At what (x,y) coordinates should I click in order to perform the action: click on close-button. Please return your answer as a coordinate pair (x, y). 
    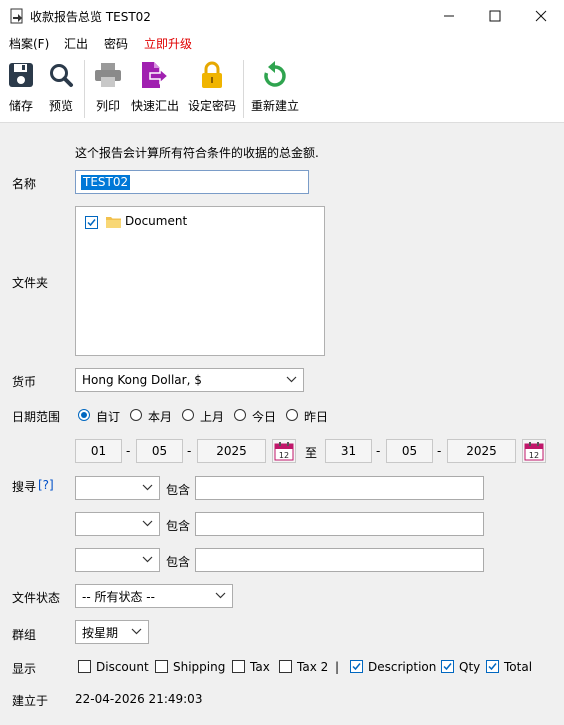
    Looking at the image, I should click on (541, 16).